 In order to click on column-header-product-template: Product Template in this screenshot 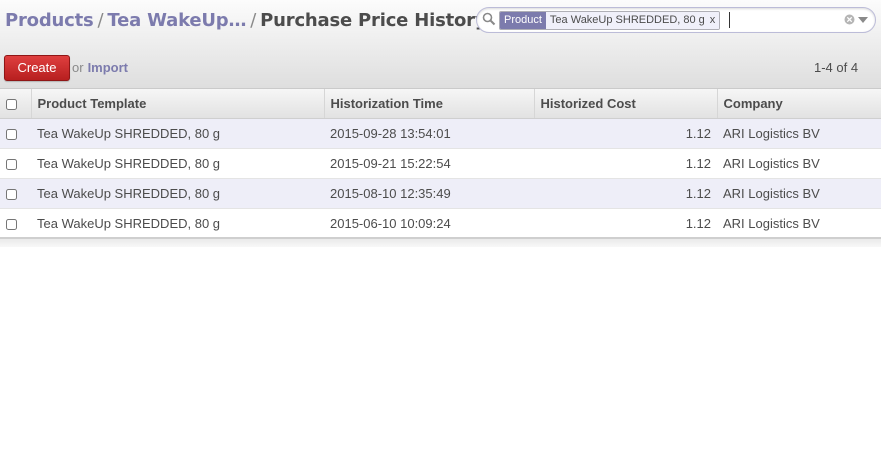, I will do `click(178, 104)`.